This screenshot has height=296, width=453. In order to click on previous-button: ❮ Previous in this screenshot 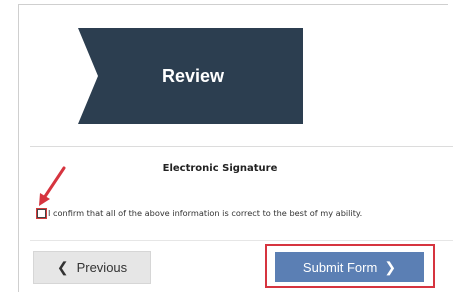, I will do `click(92, 267)`.